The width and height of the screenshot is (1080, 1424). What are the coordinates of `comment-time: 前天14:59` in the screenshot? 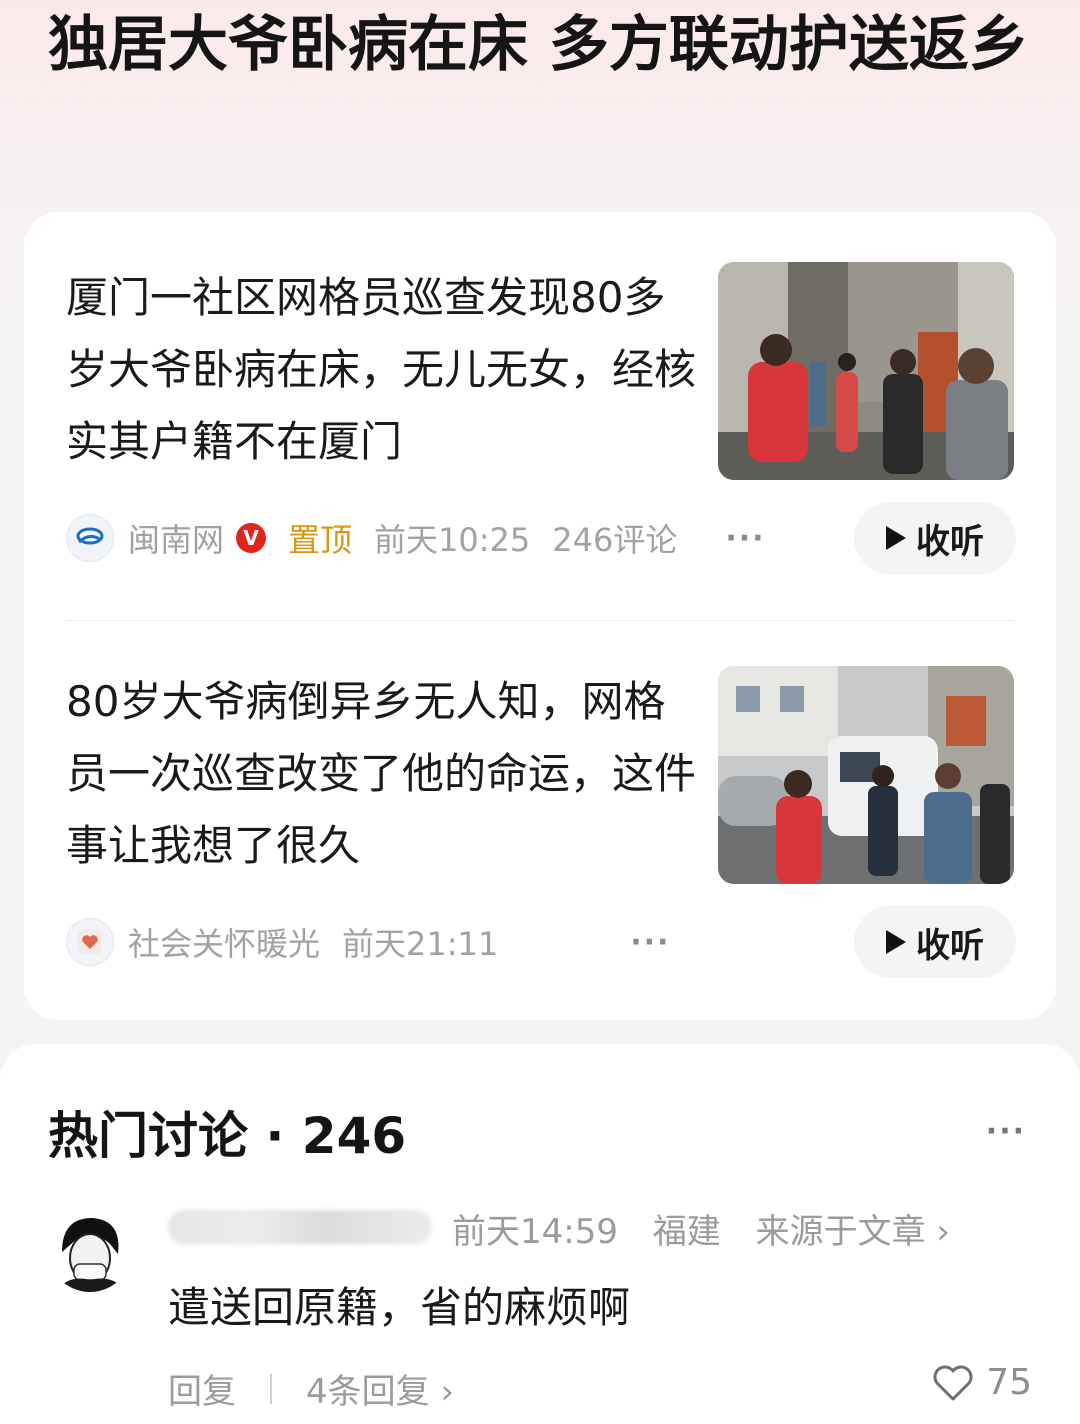 It's located at (535, 1232).